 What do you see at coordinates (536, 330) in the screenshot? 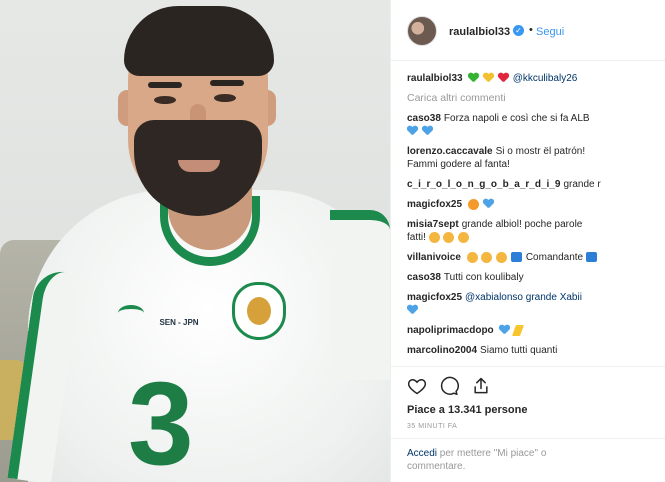
I see `list-item: napoliprimacdopo` at bounding box center [536, 330].